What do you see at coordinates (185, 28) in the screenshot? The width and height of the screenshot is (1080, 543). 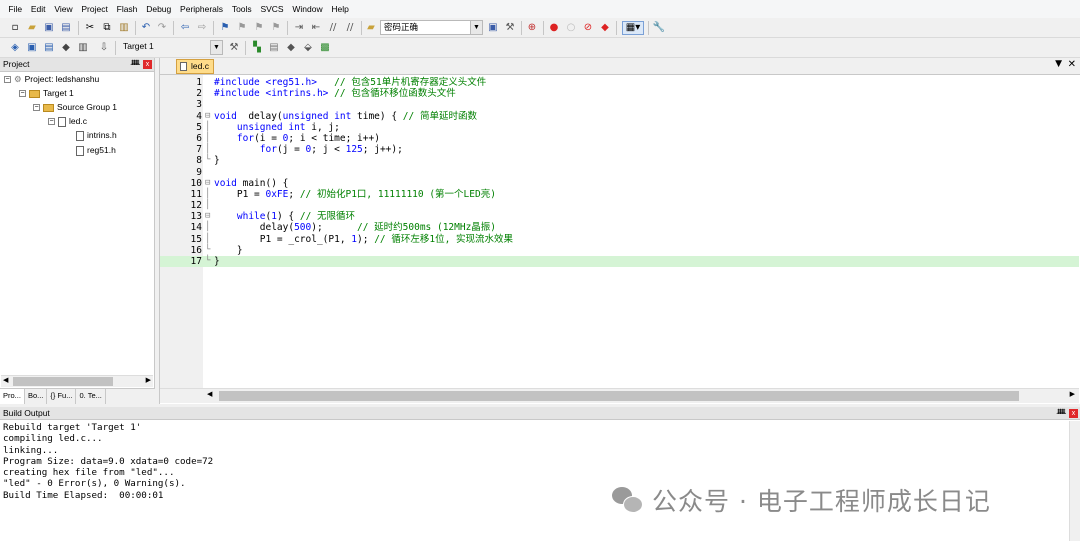 I see `nav-back-icon: ⇦` at bounding box center [185, 28].